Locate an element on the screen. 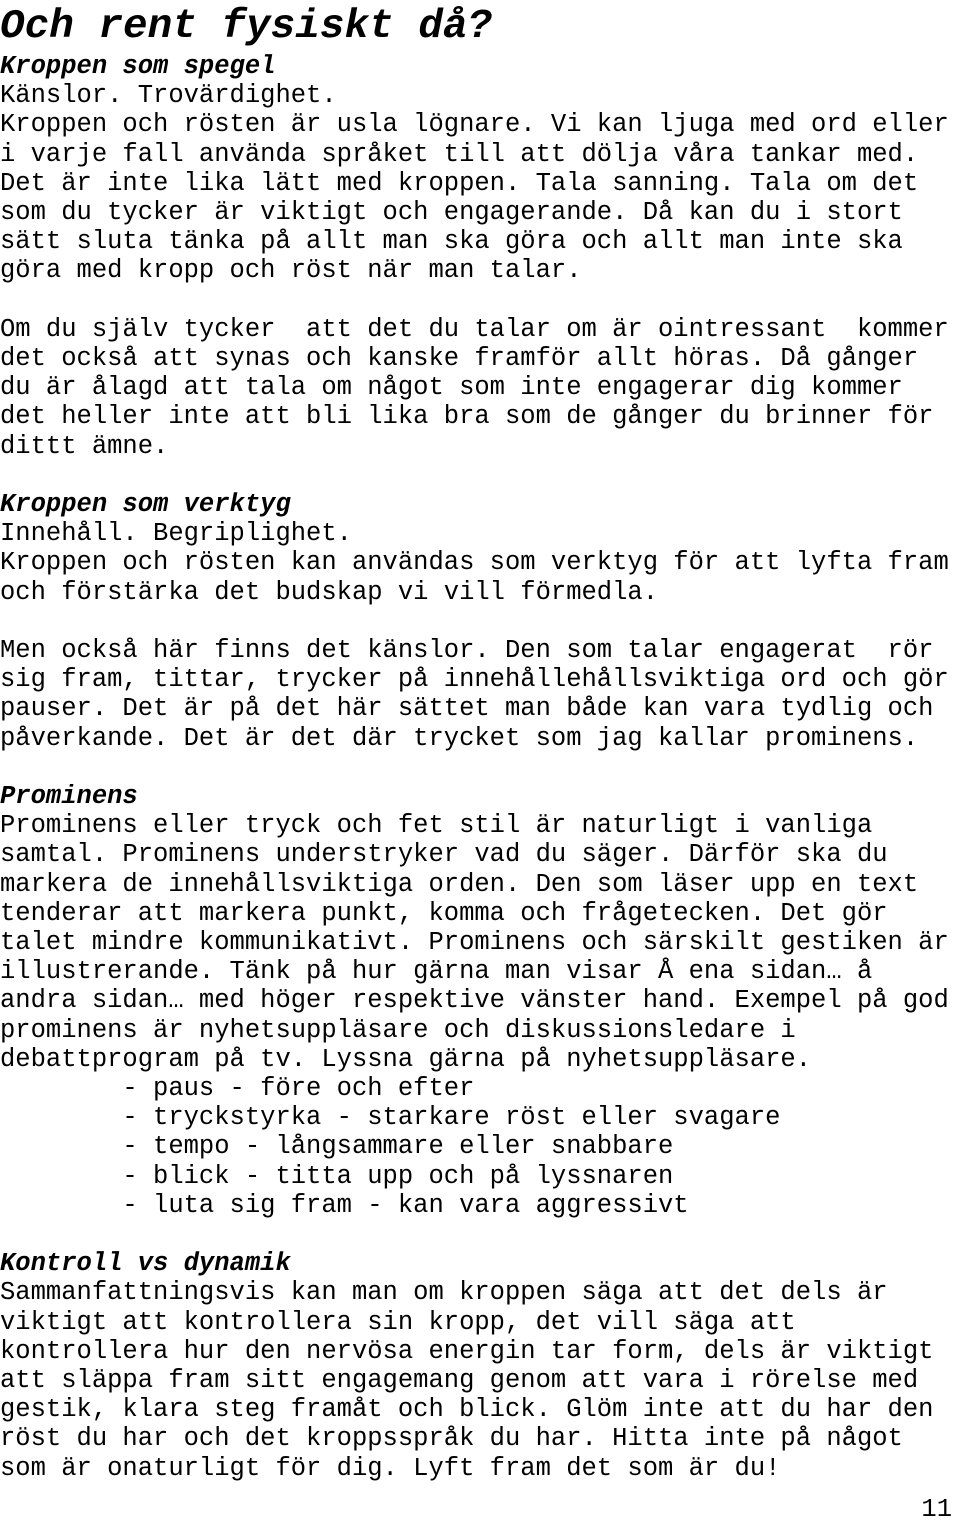 This screenshot has width=960, height=1538. page-title: Och rent fysiskt då? is located at coordinates (246, 27).